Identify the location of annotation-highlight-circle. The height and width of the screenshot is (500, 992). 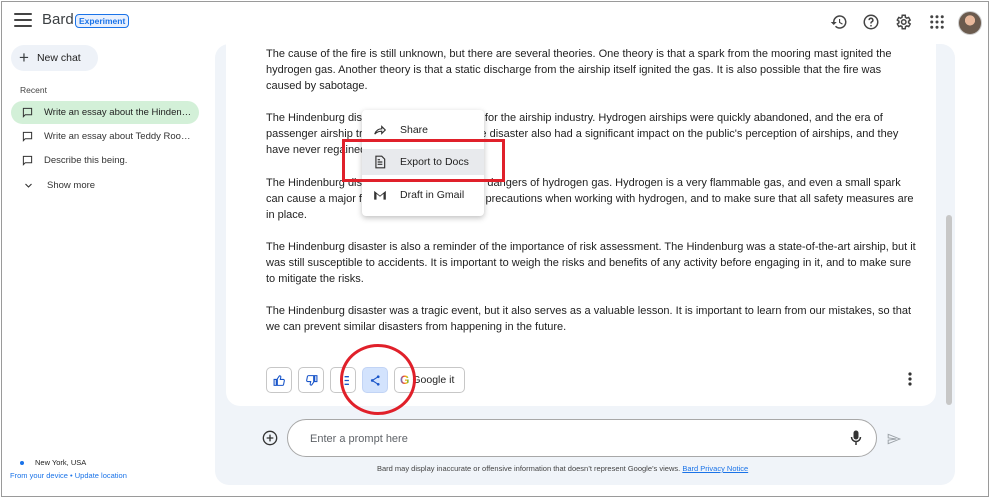
(378, 379).